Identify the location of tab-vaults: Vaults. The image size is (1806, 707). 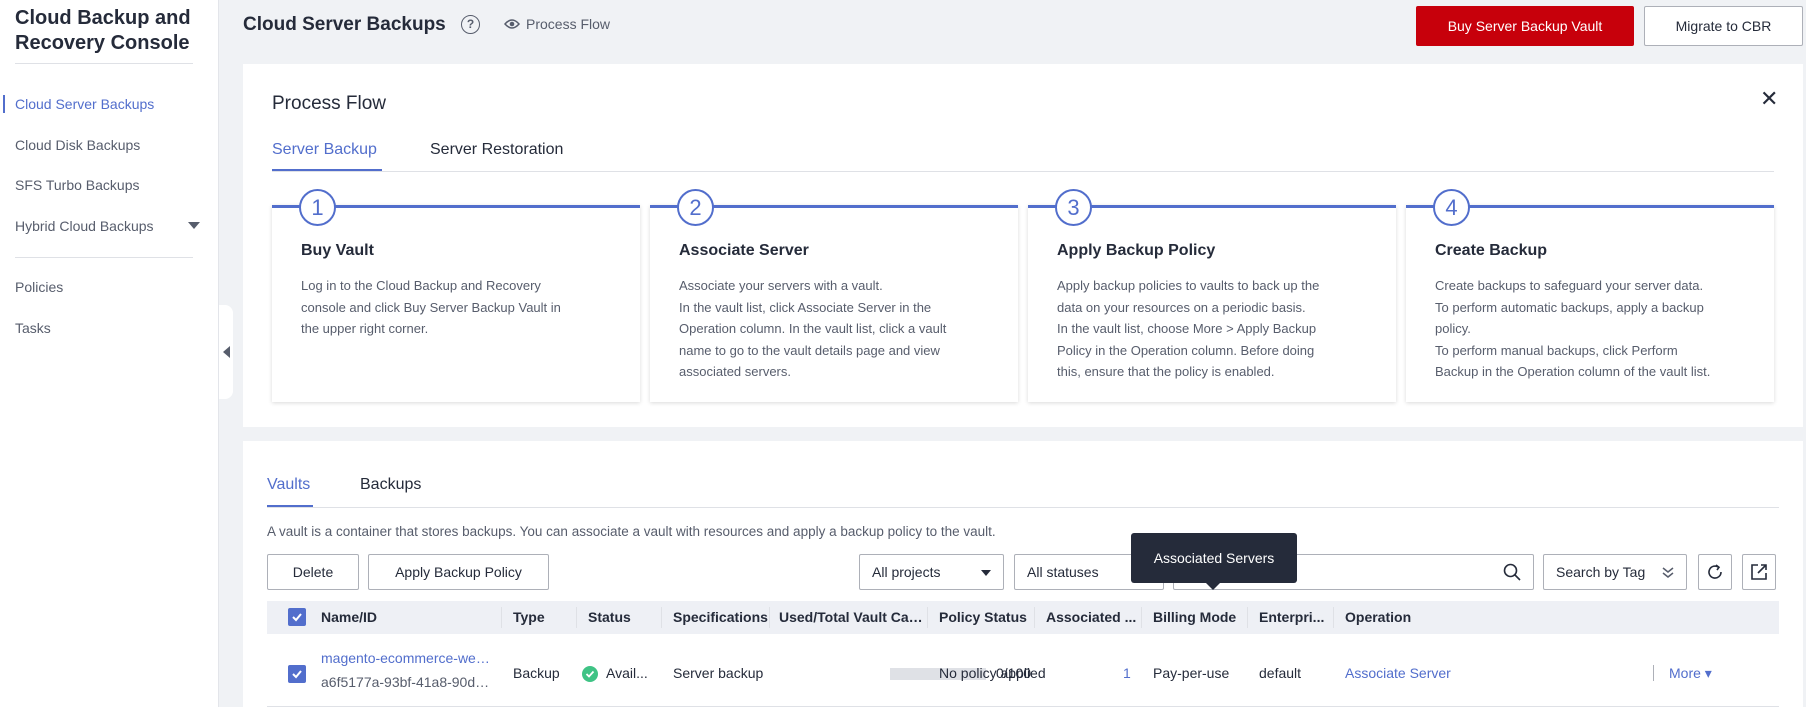
(288, 485).